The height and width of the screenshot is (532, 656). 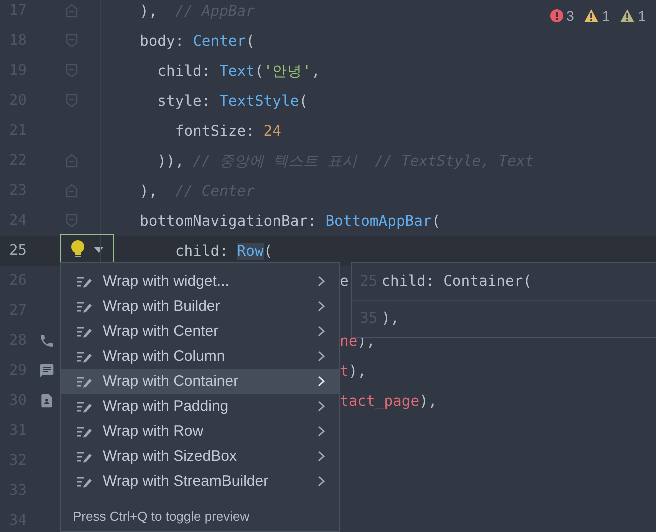 I want to click on menu-item: Wrap with Center, so click(x=200, y=331).